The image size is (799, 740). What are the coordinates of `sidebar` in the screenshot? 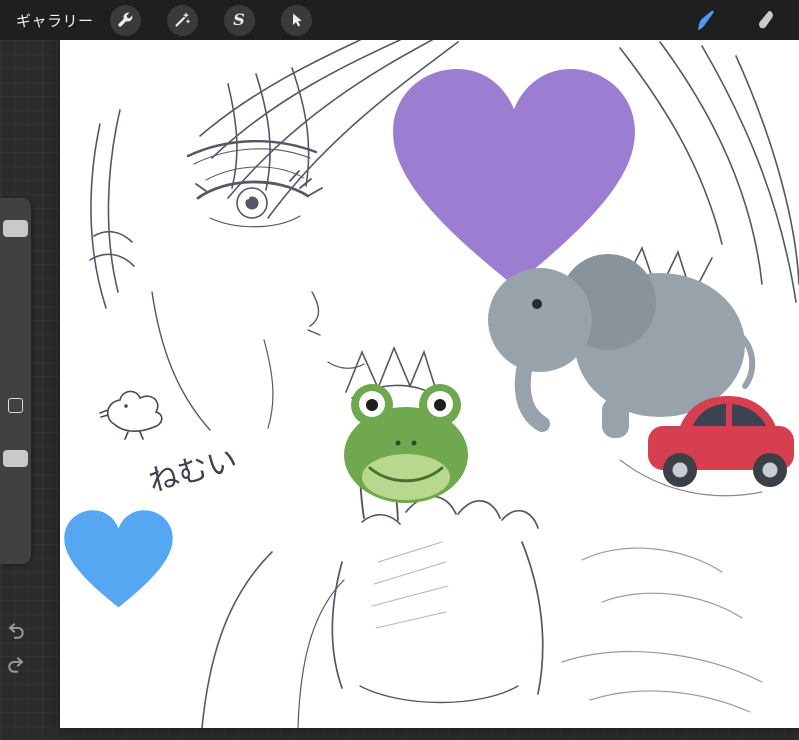 It's located at (15, 381).